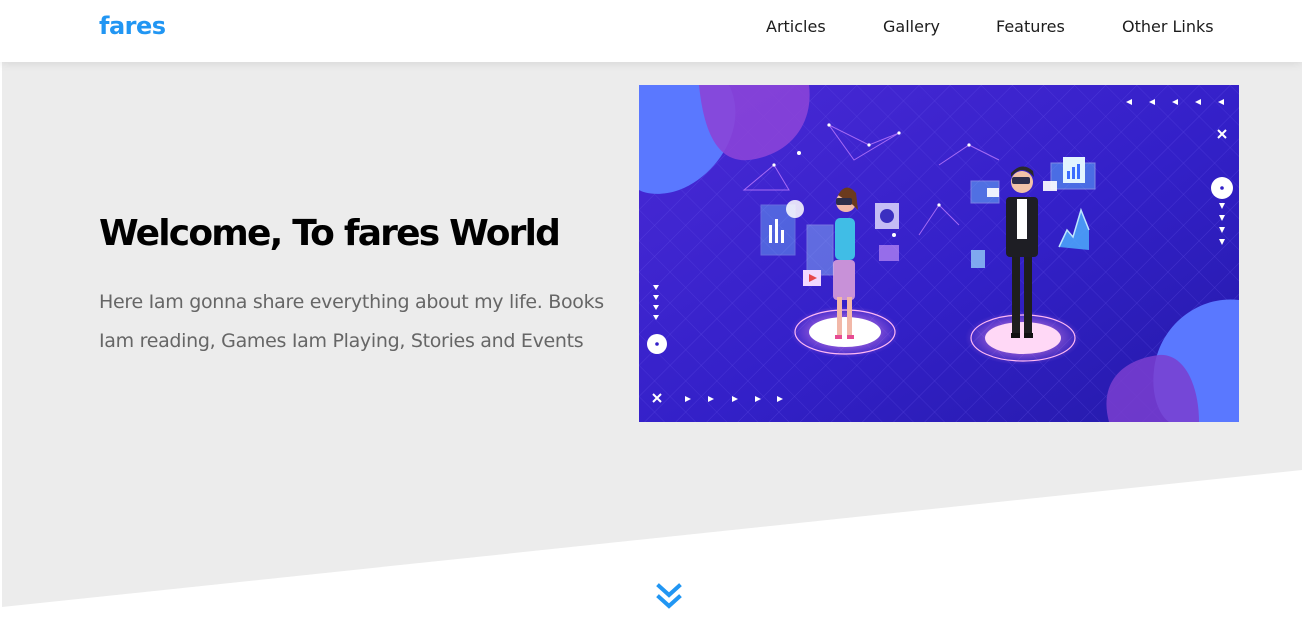 This screenshot has height=631, width=1302. I want to click on double-chevron-down-icon, so click(669, 596).